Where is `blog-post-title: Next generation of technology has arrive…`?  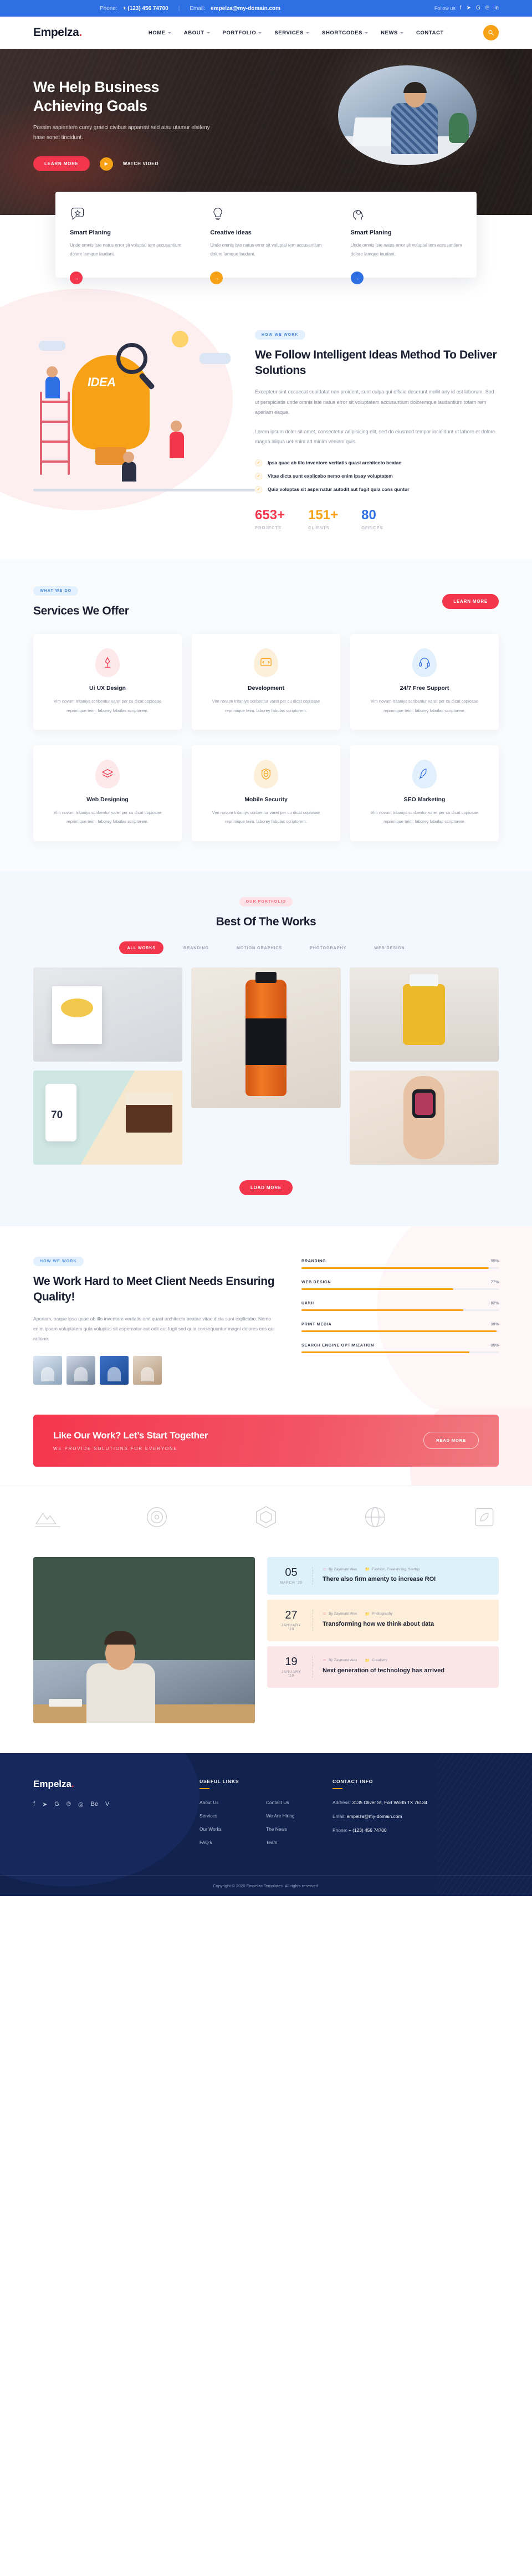 blog-post-title: Next generation of technology has arrive… is located at coordinates (384, 1671).